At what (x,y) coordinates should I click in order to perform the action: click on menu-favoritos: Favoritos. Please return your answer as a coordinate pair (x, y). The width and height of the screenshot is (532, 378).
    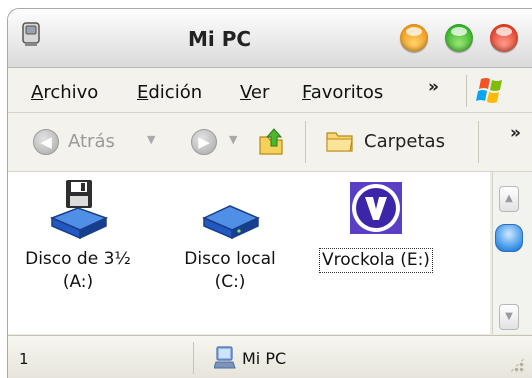
    Looking at the image, I should click on (342, 92).